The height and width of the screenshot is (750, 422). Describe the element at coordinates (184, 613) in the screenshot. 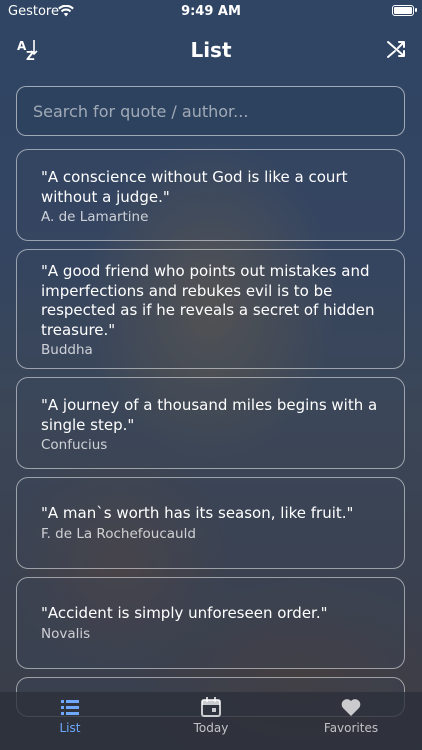

I see `quote-text: "Accident is simply unforeseen order."` at that location.